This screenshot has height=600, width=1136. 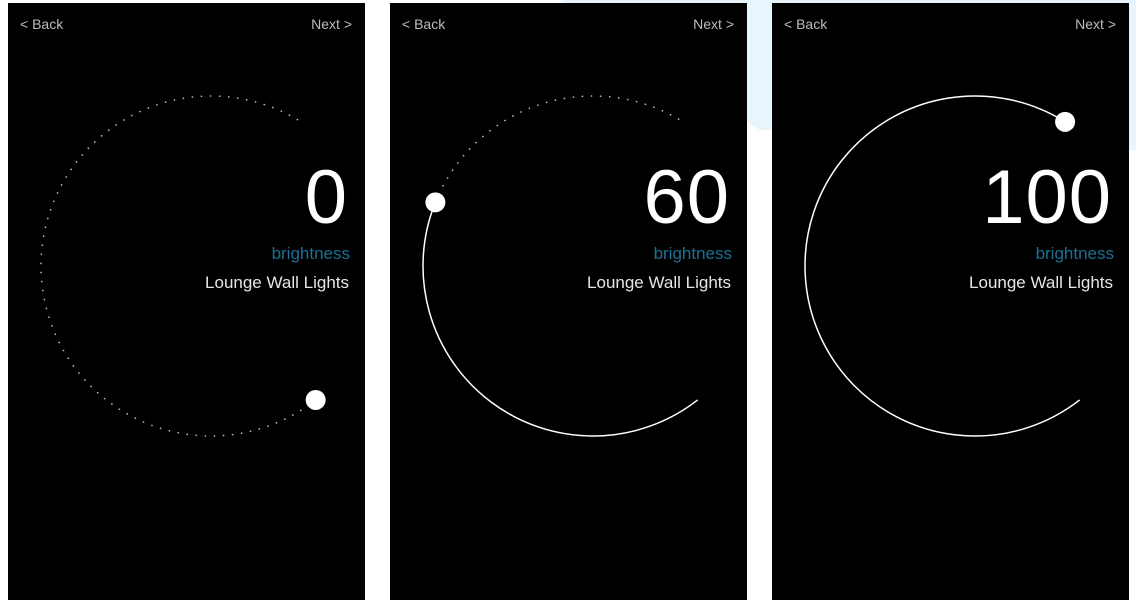 I want to click on brightness-value: 60, so click(x=686, y=197).